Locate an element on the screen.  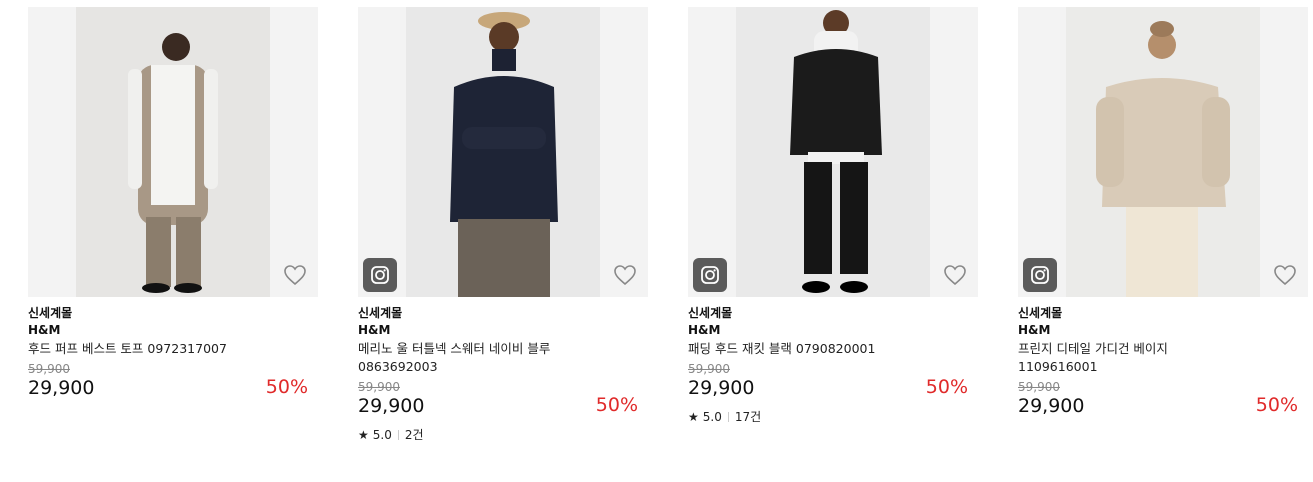
product-name: 프린지 디테일 가디건 베이지 1109616001 is located at coordinates (1128, 358).